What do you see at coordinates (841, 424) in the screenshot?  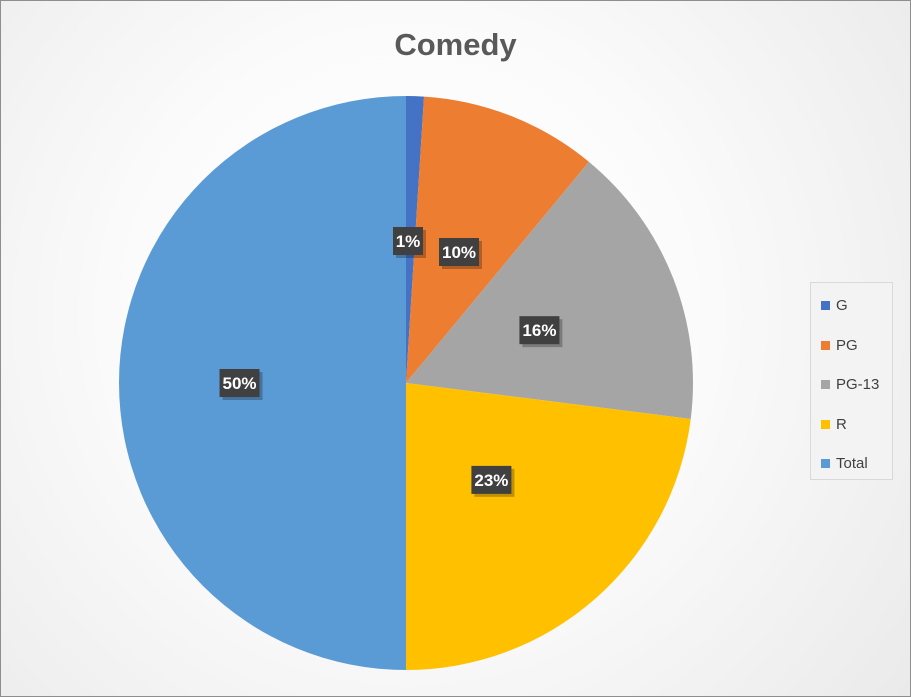 I see `legend-label: R` at bounding box center [841, 424].